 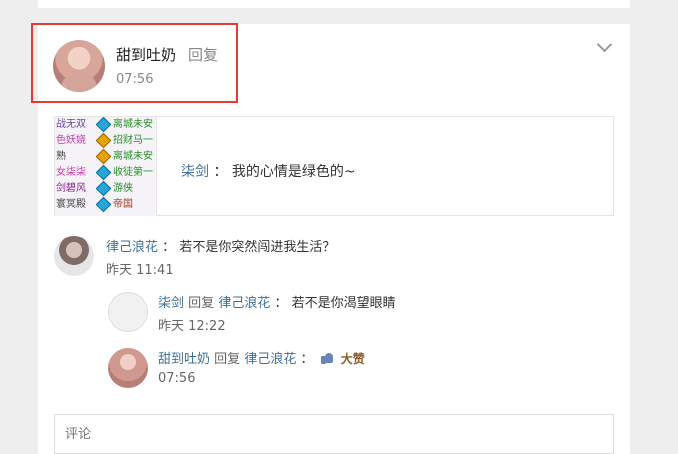 I want to click on thumbnail-row: 战无双 离城未安, so click(x=105, y=125).